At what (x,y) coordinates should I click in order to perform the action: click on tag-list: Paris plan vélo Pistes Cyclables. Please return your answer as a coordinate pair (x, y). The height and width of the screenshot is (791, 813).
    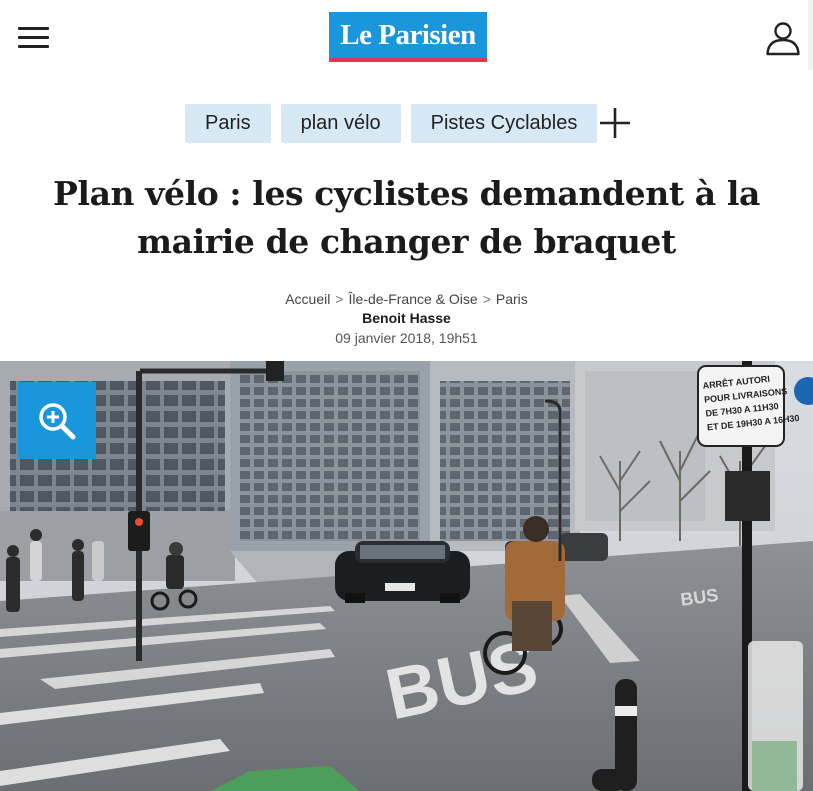
    Looking at the image, I should click on (396, 123).